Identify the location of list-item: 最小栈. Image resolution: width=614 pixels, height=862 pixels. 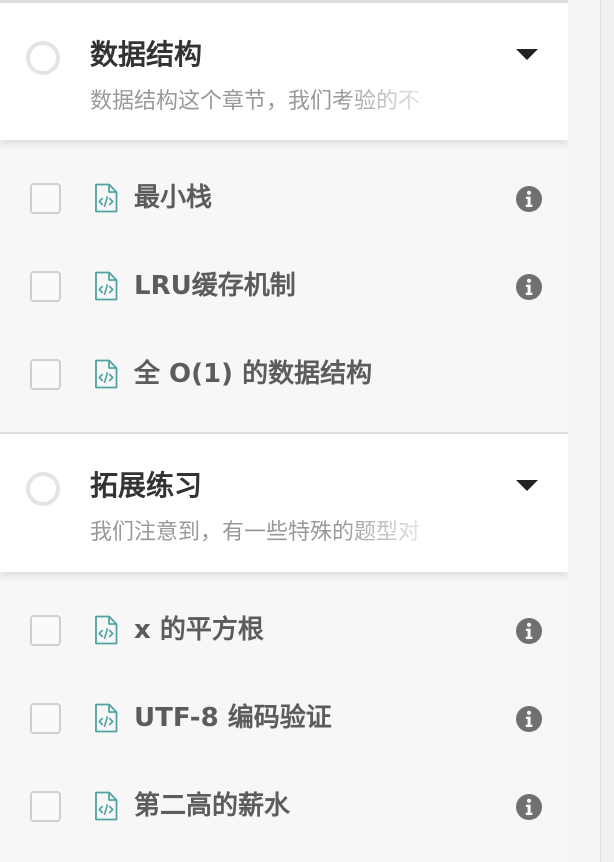
(284, 199).